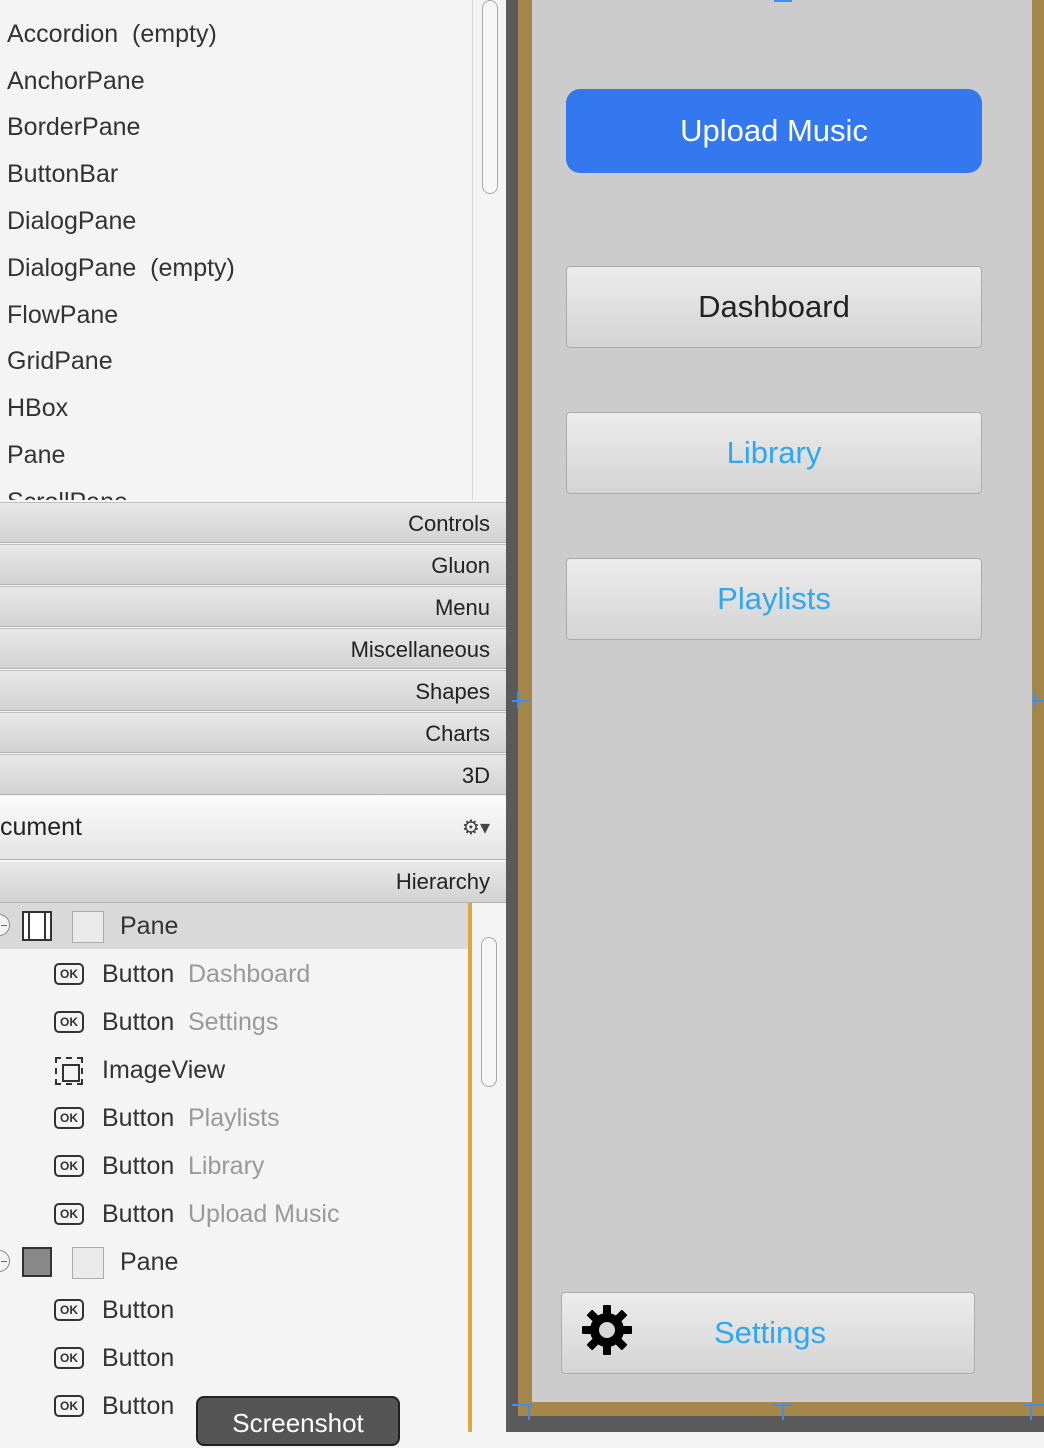 This screenshot has height=1448, width=1044. What do you see at coordinates (476, 827) in the screenshot?
I see `gear-icon: ⚙▾` at bounding box center [476, 827].